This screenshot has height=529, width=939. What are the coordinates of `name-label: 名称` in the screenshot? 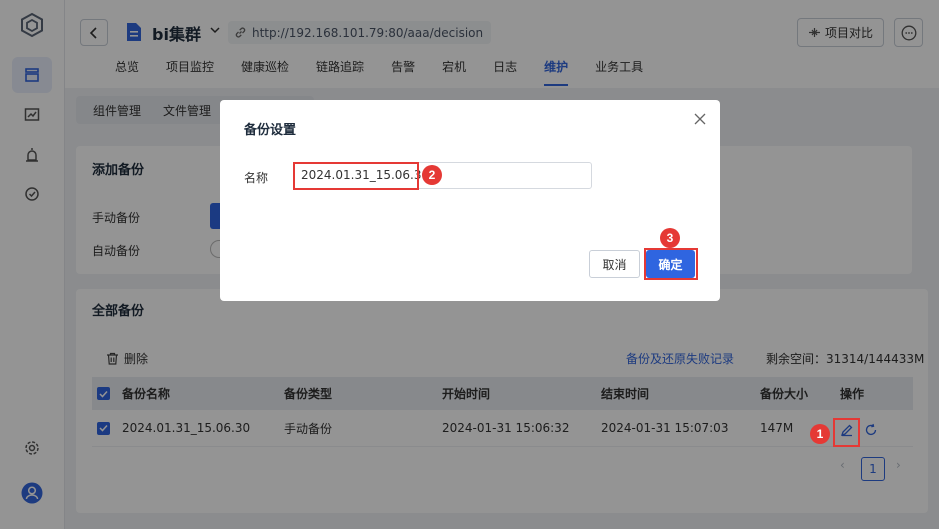 It's located at (256, 178).